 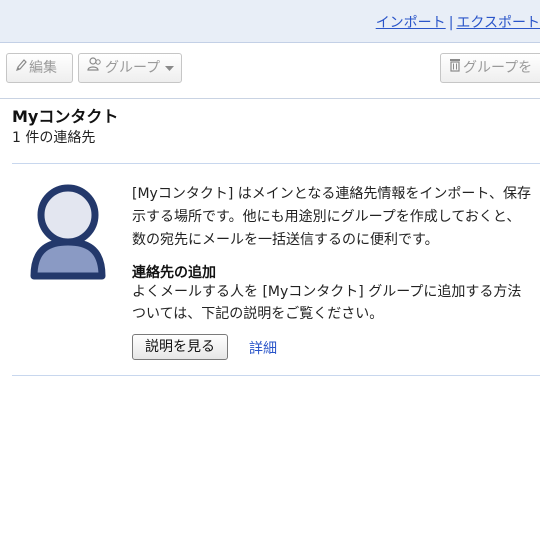 I want to click on avatar, so click(x=68, y=232).